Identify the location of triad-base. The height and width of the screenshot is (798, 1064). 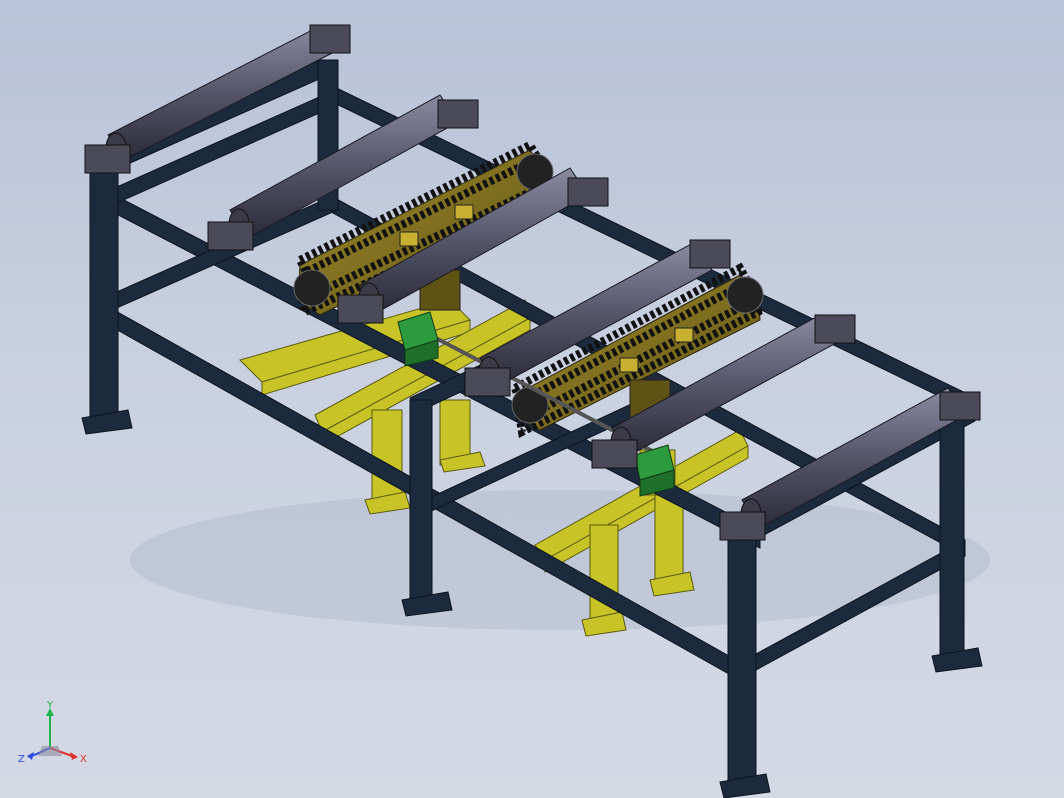
(50, 751).